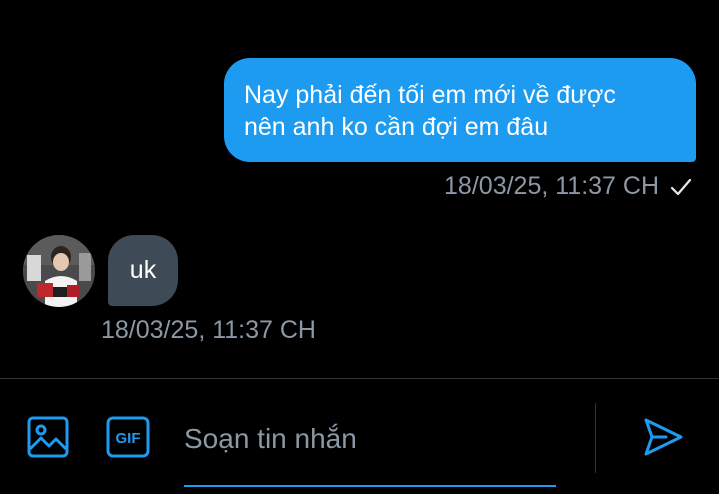 This screenshot has height=494, width=719. I want to click on incoming-timestamp: 18/03/25, 11:37 CH, so click(208, 330).